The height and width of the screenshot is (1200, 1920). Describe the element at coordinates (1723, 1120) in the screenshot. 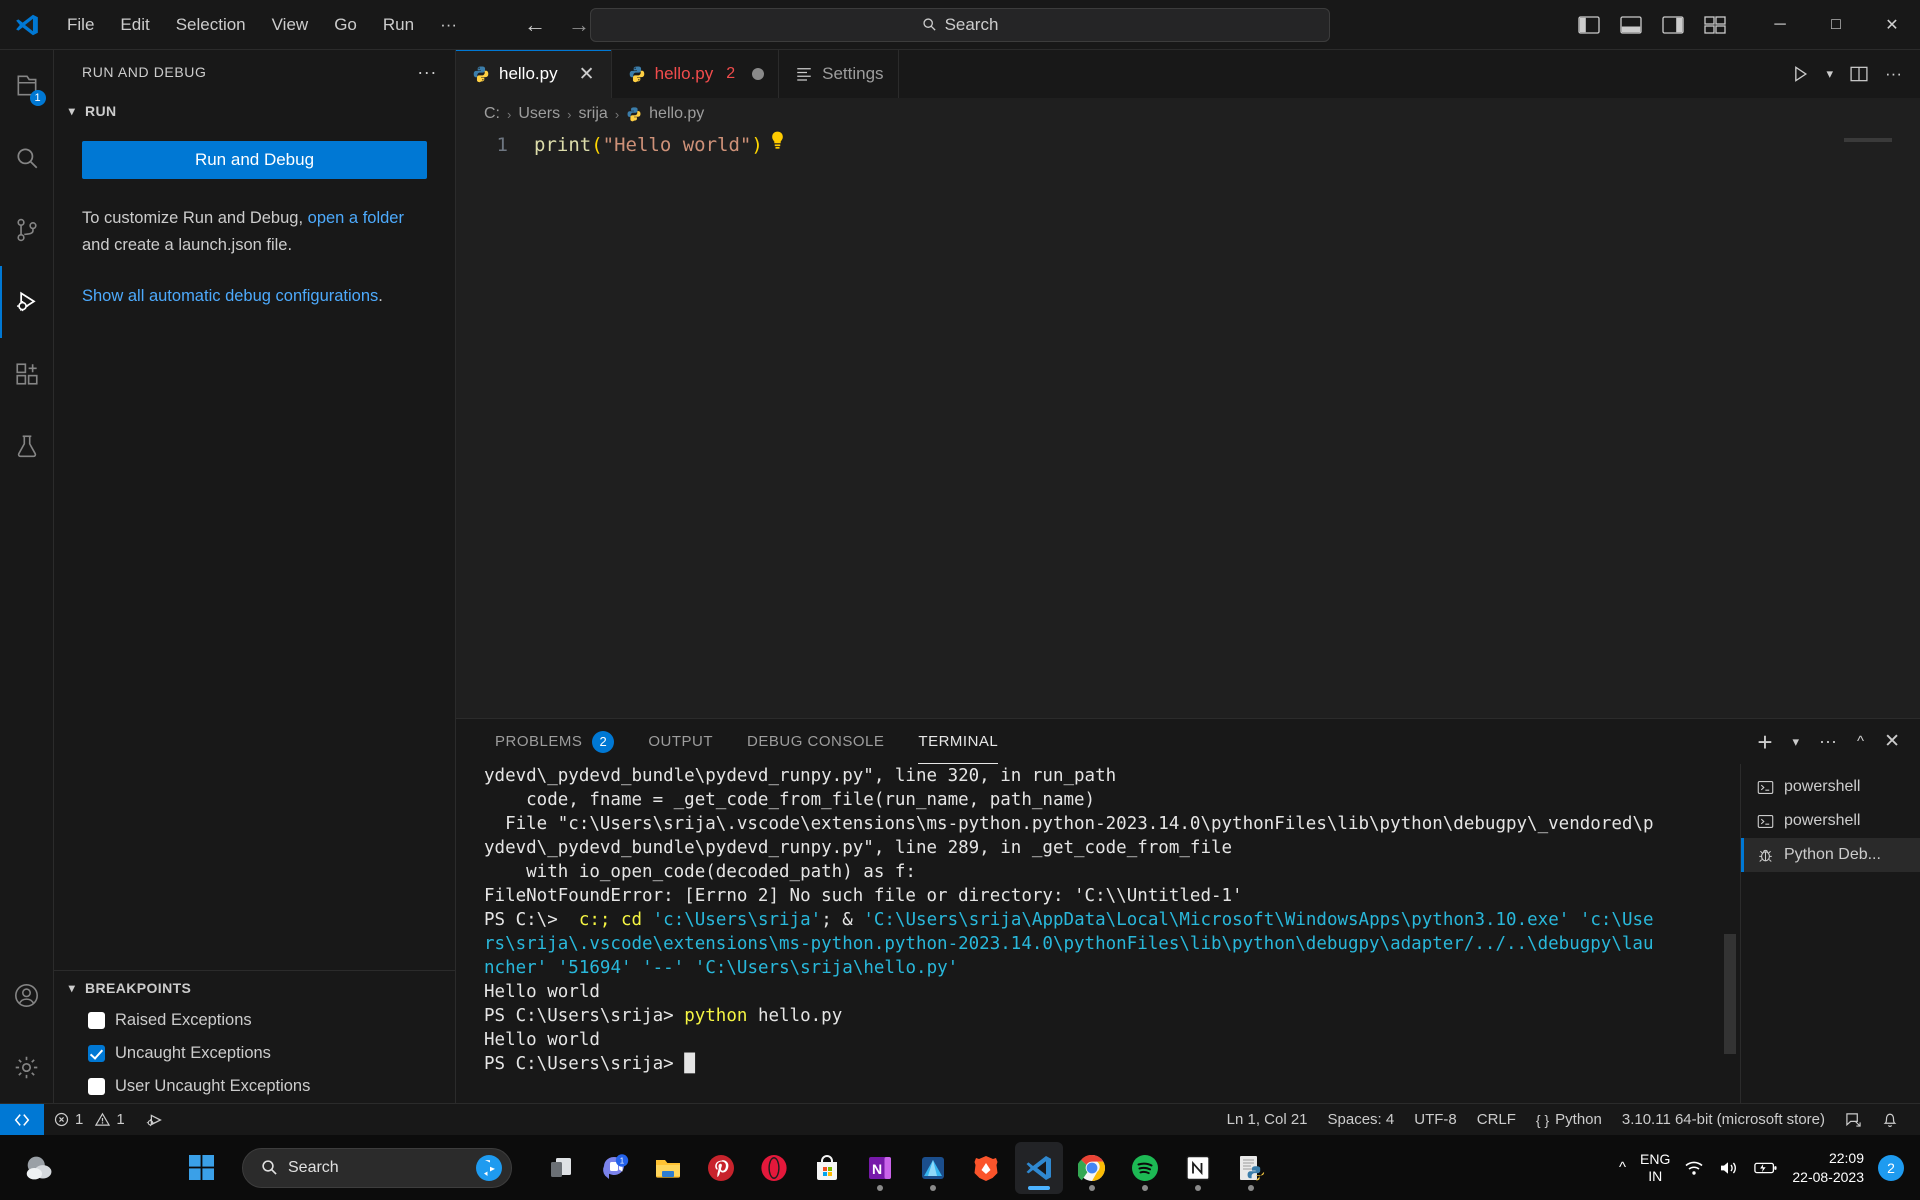

I see `status-python-interpreter: 3.10.11 64-bit (microsoft store)` at that location.